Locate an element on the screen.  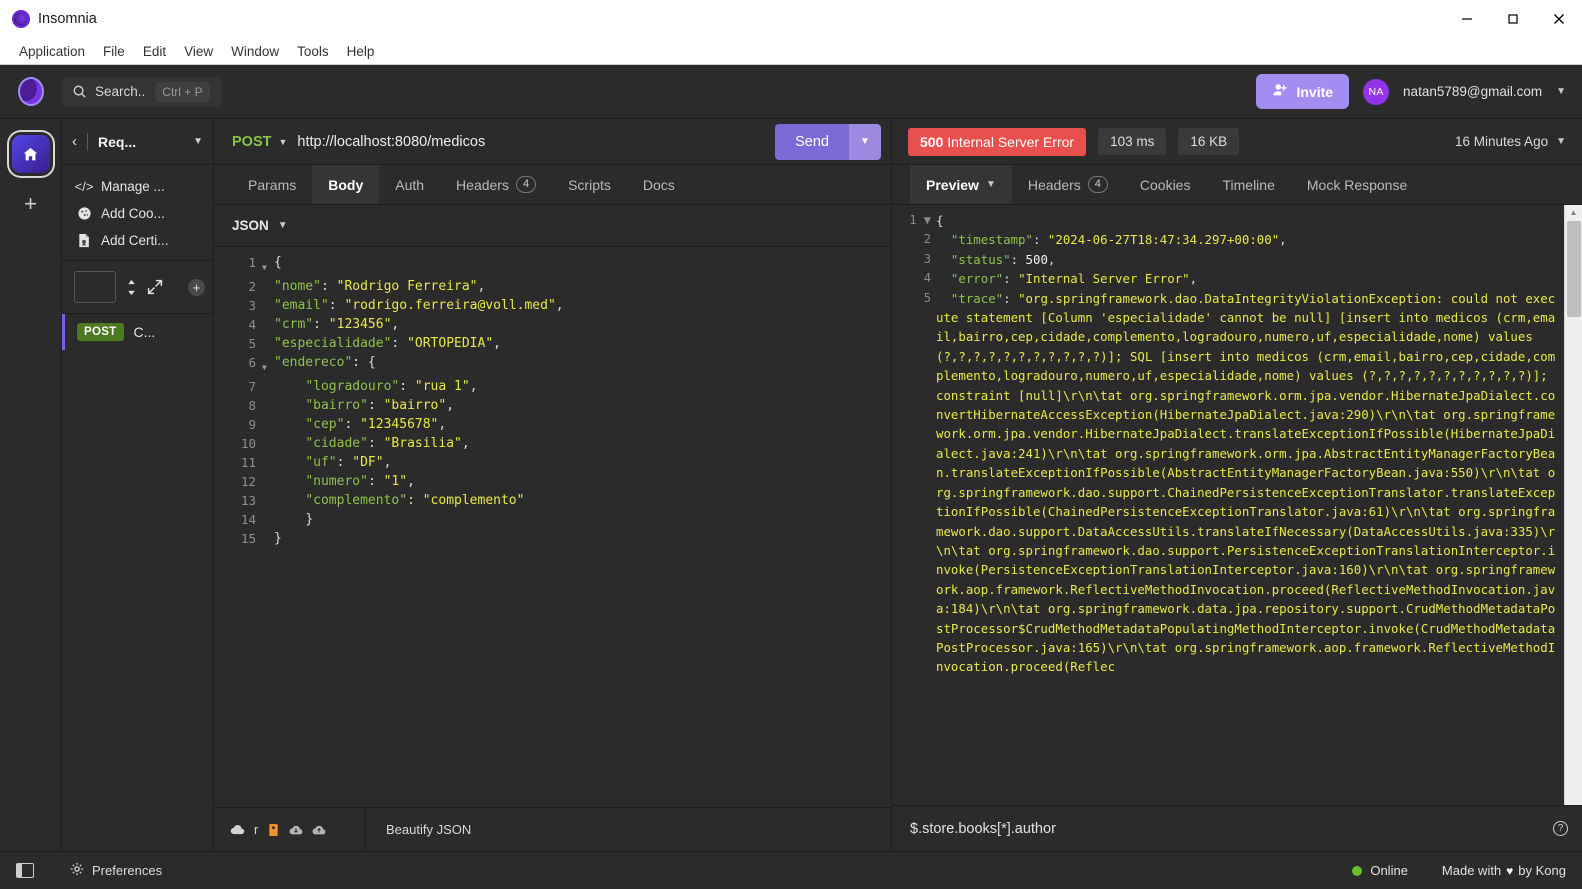
tab-timeline: Timeline is located at coordinates (1248, 184).